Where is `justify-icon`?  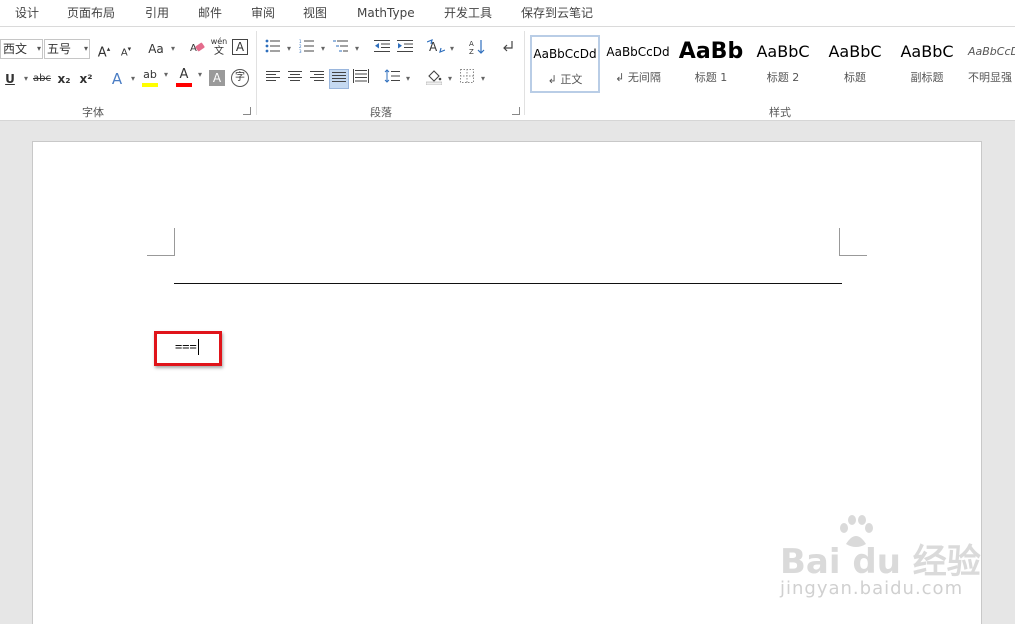 justify-icon is located at coordinates (339, 77).